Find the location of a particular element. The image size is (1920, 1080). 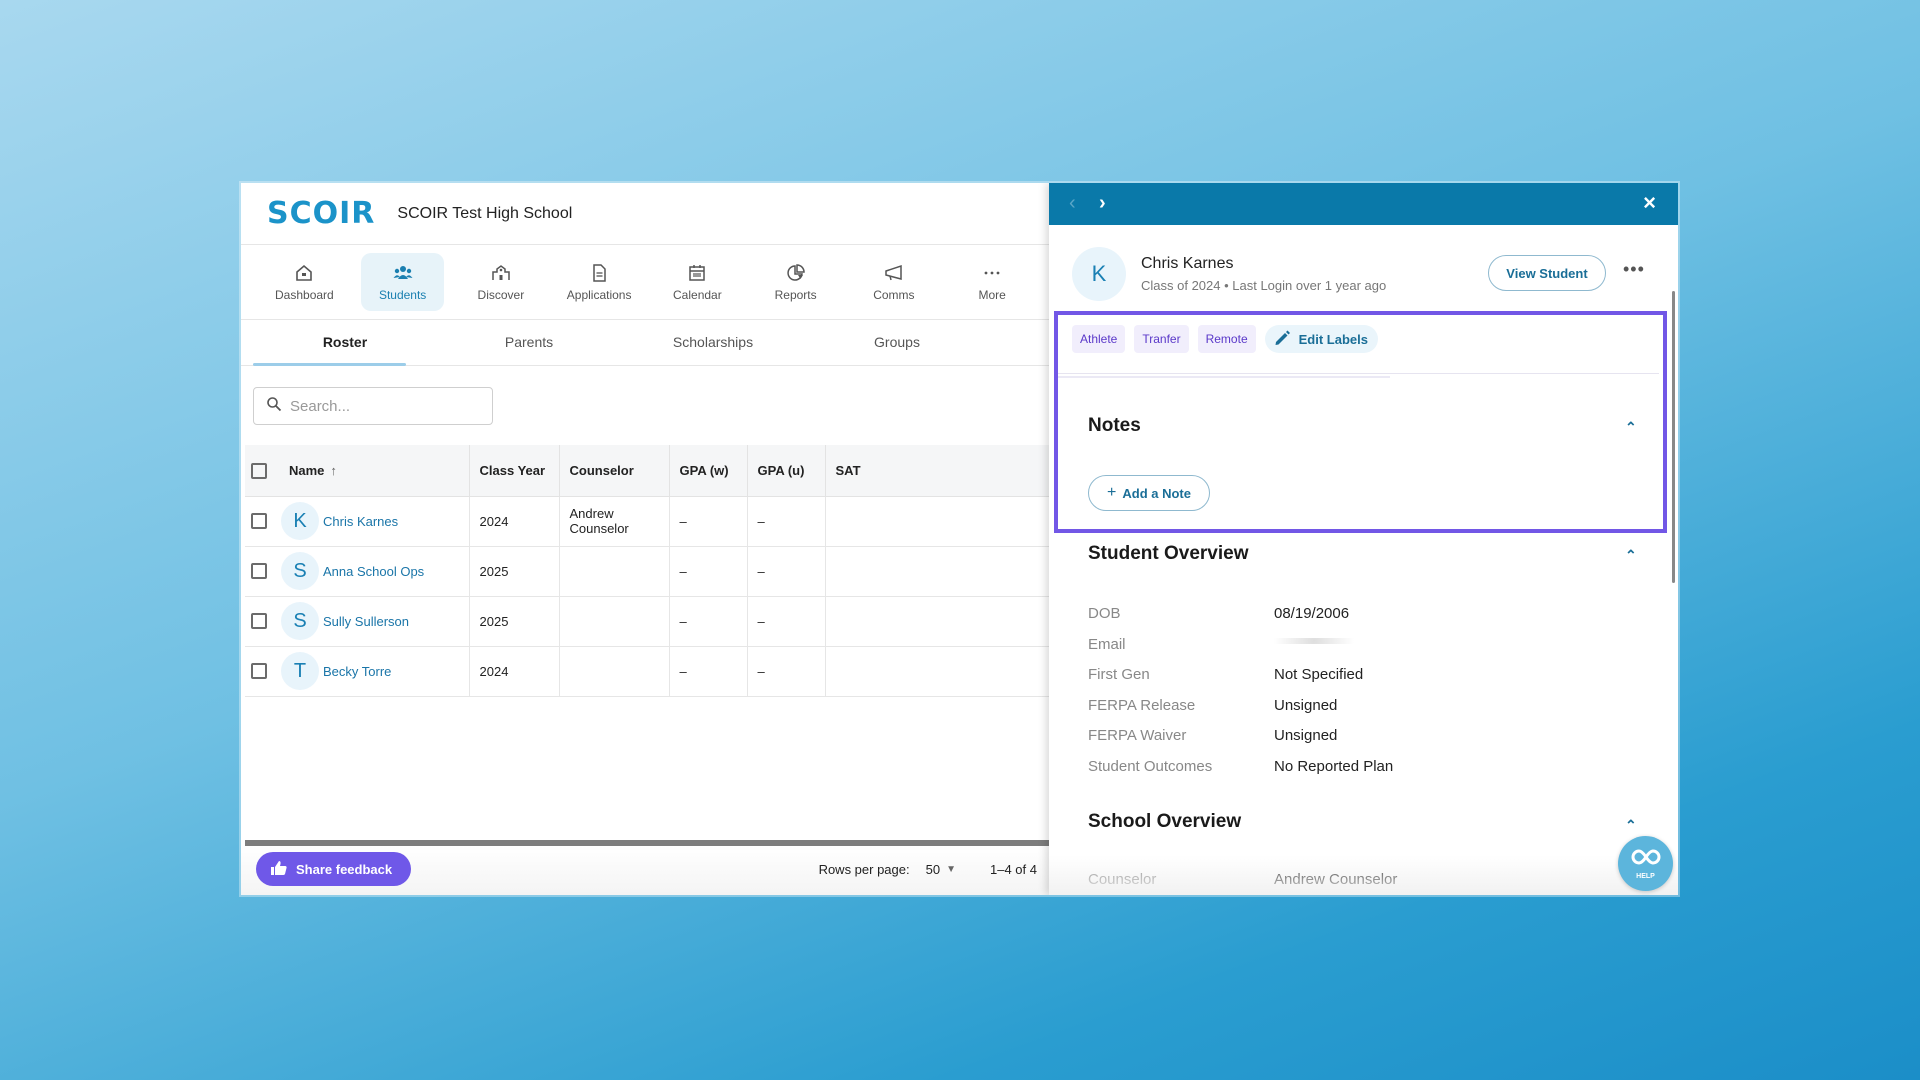

nav-dashboard: Dashboard is located at coordinates (304, 282).